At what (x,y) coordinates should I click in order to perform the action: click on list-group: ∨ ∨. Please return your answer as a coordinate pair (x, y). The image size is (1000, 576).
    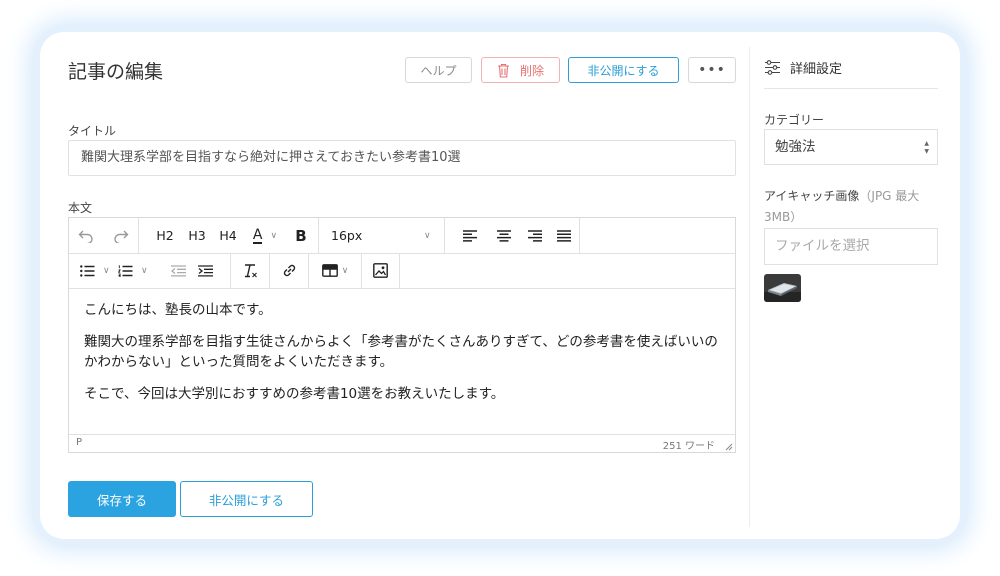
    Looking at the image, I should click on (150, 270).